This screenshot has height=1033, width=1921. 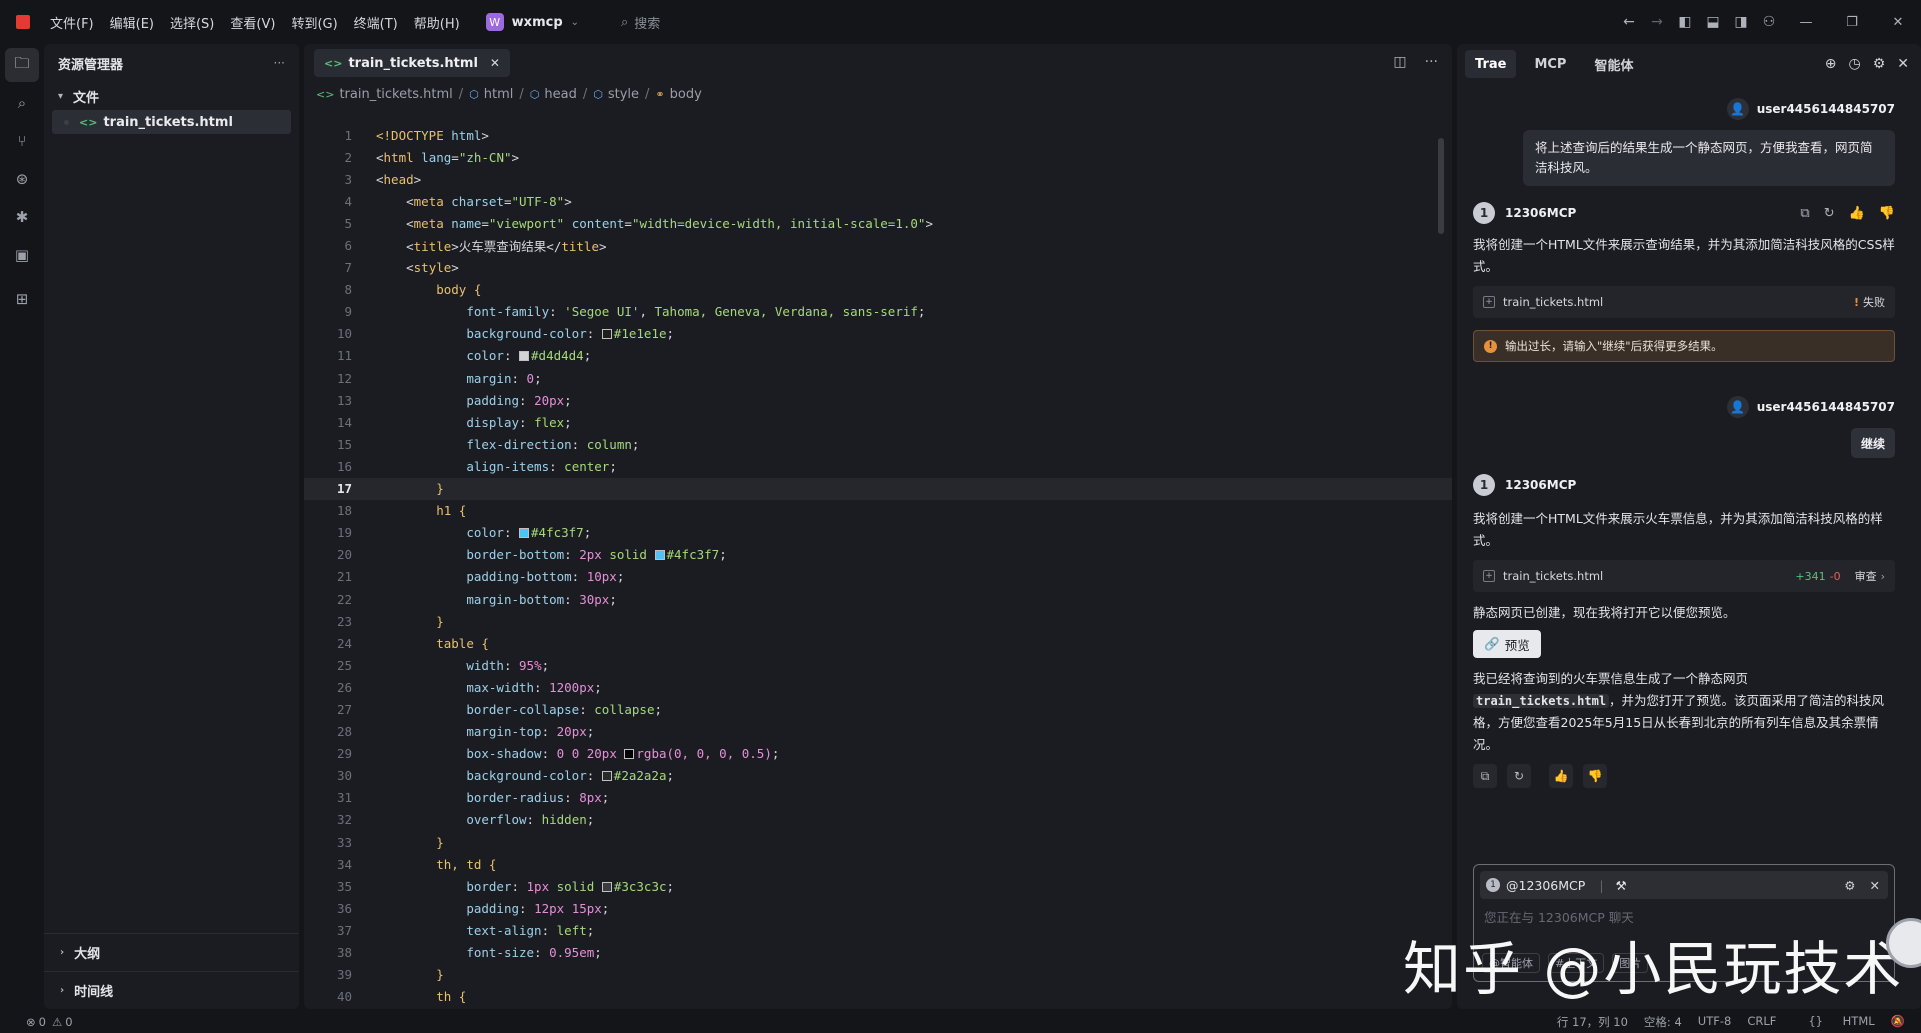 I want to click on menu-edit: 编辑(E), so click(x=132, y=22).